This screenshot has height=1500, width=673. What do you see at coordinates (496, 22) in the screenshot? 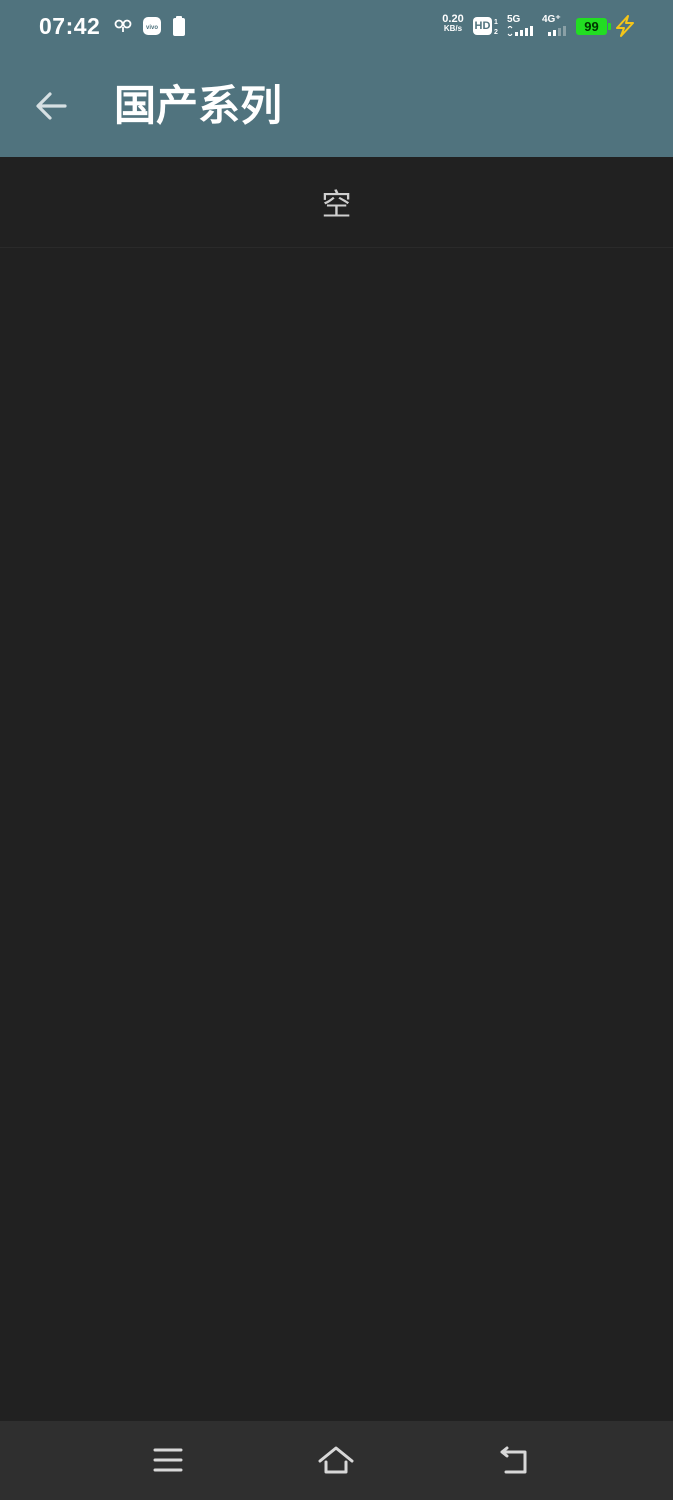
I see `svg-text: 1` at bounding box center [496, 22].